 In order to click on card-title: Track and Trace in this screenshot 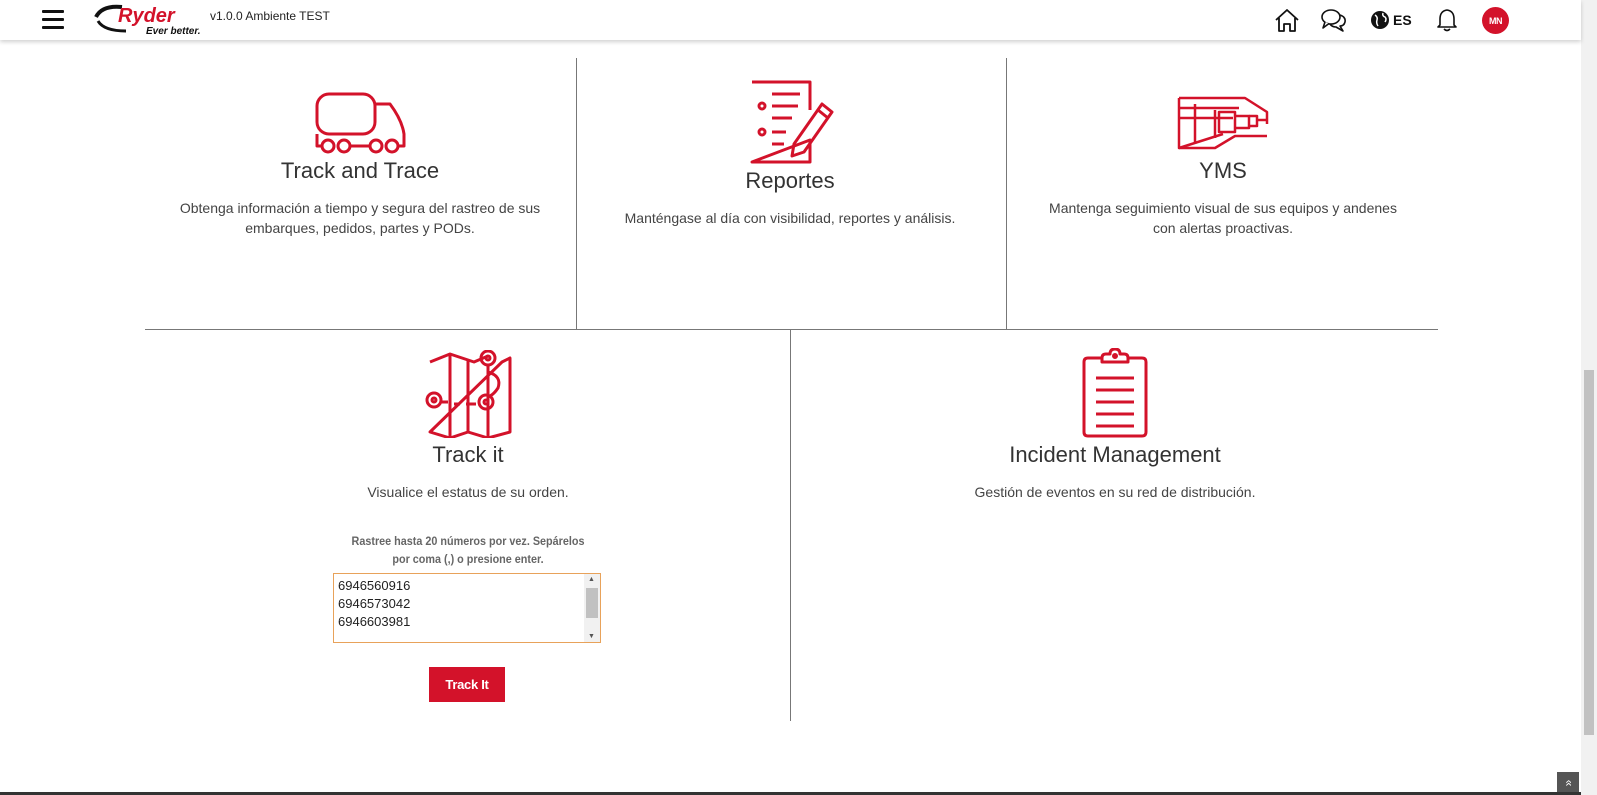, I will do `click(360, 170)`.